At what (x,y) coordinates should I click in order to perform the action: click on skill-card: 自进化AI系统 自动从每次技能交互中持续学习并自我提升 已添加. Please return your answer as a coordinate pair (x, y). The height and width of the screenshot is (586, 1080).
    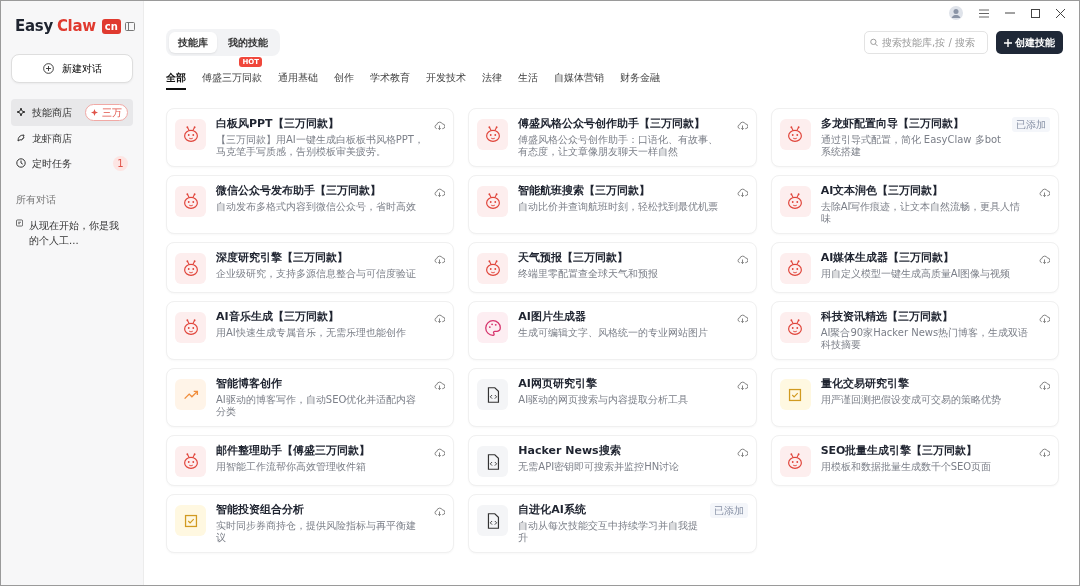
    Looking at the image, I should click on (612, 523).